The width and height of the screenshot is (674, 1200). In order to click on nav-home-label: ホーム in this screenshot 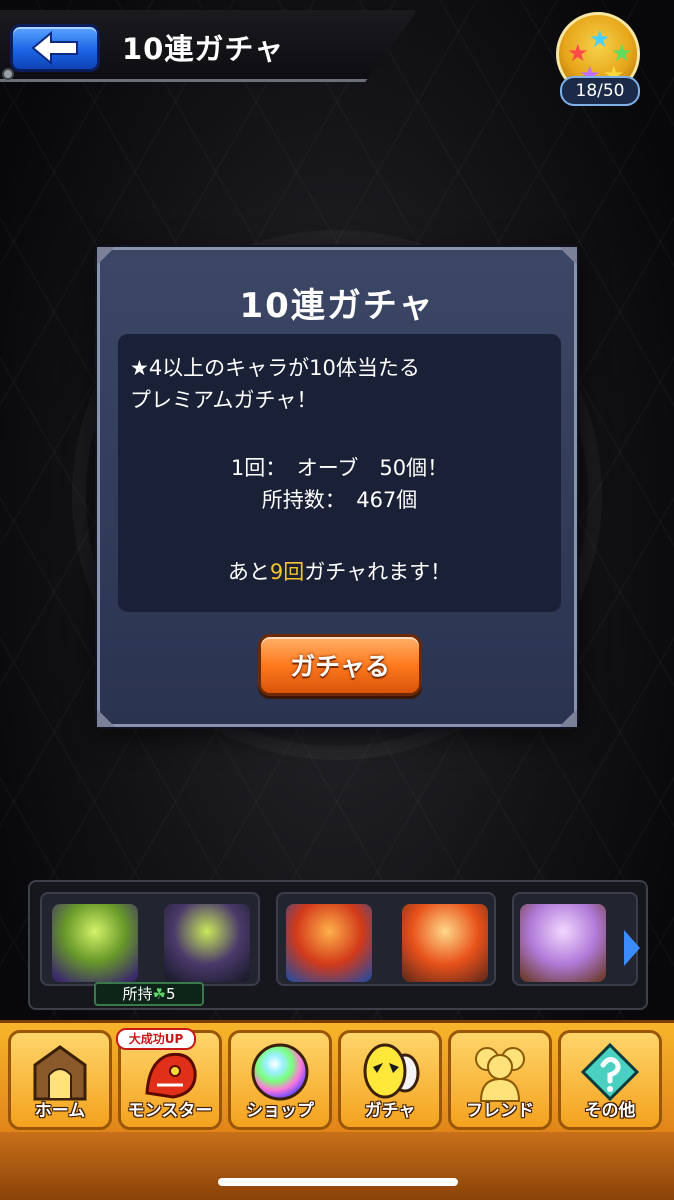, I will do `click(60, 1111)`.